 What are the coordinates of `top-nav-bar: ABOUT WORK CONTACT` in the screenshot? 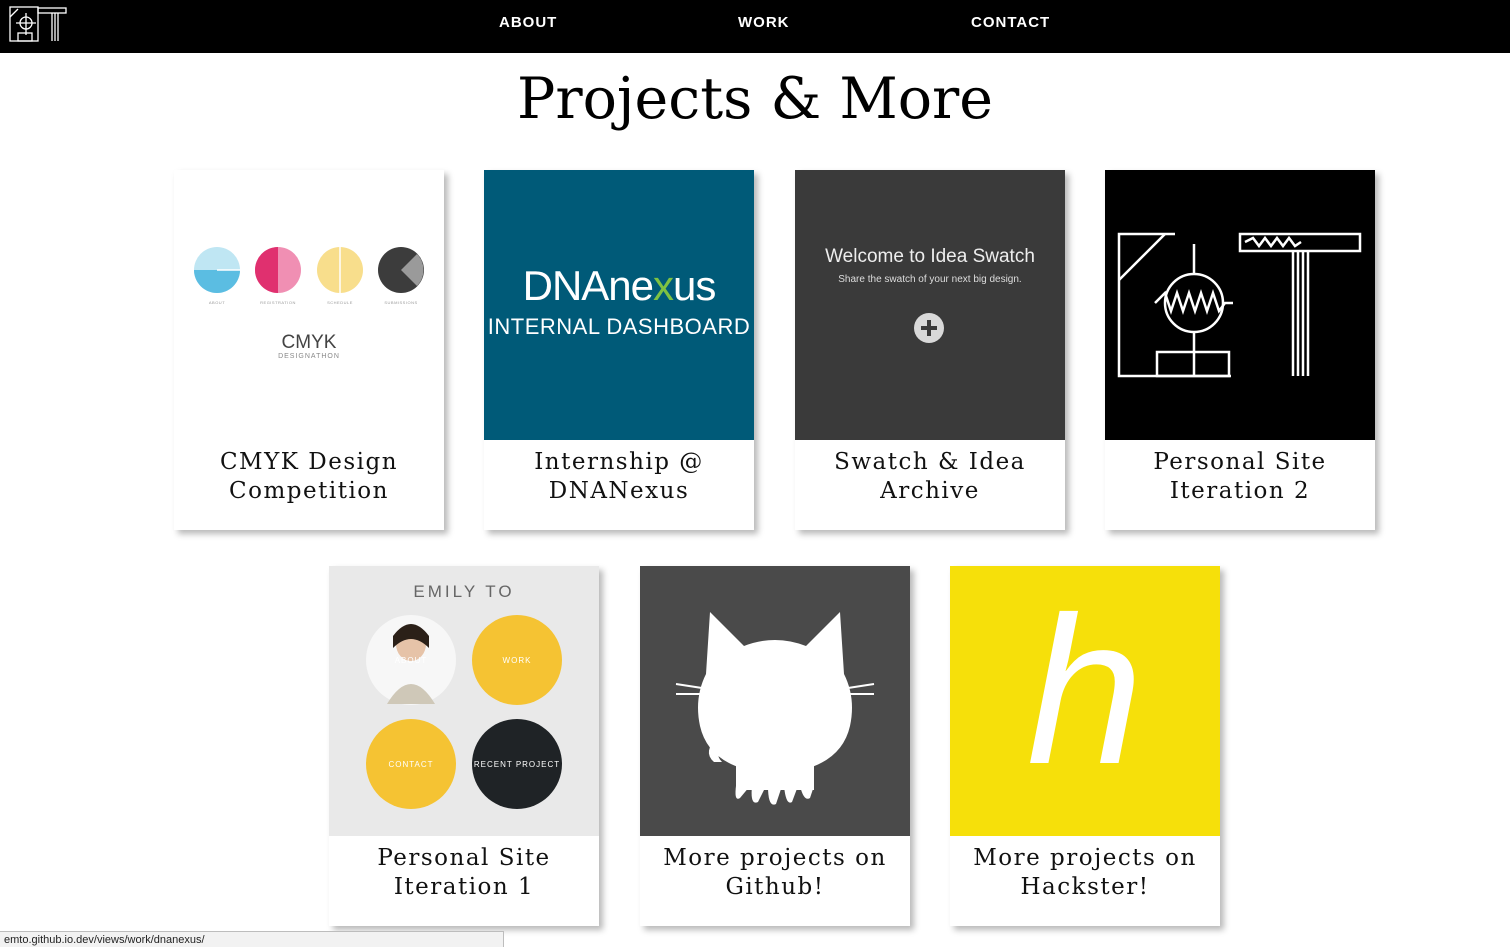 It's located at (755, 26).